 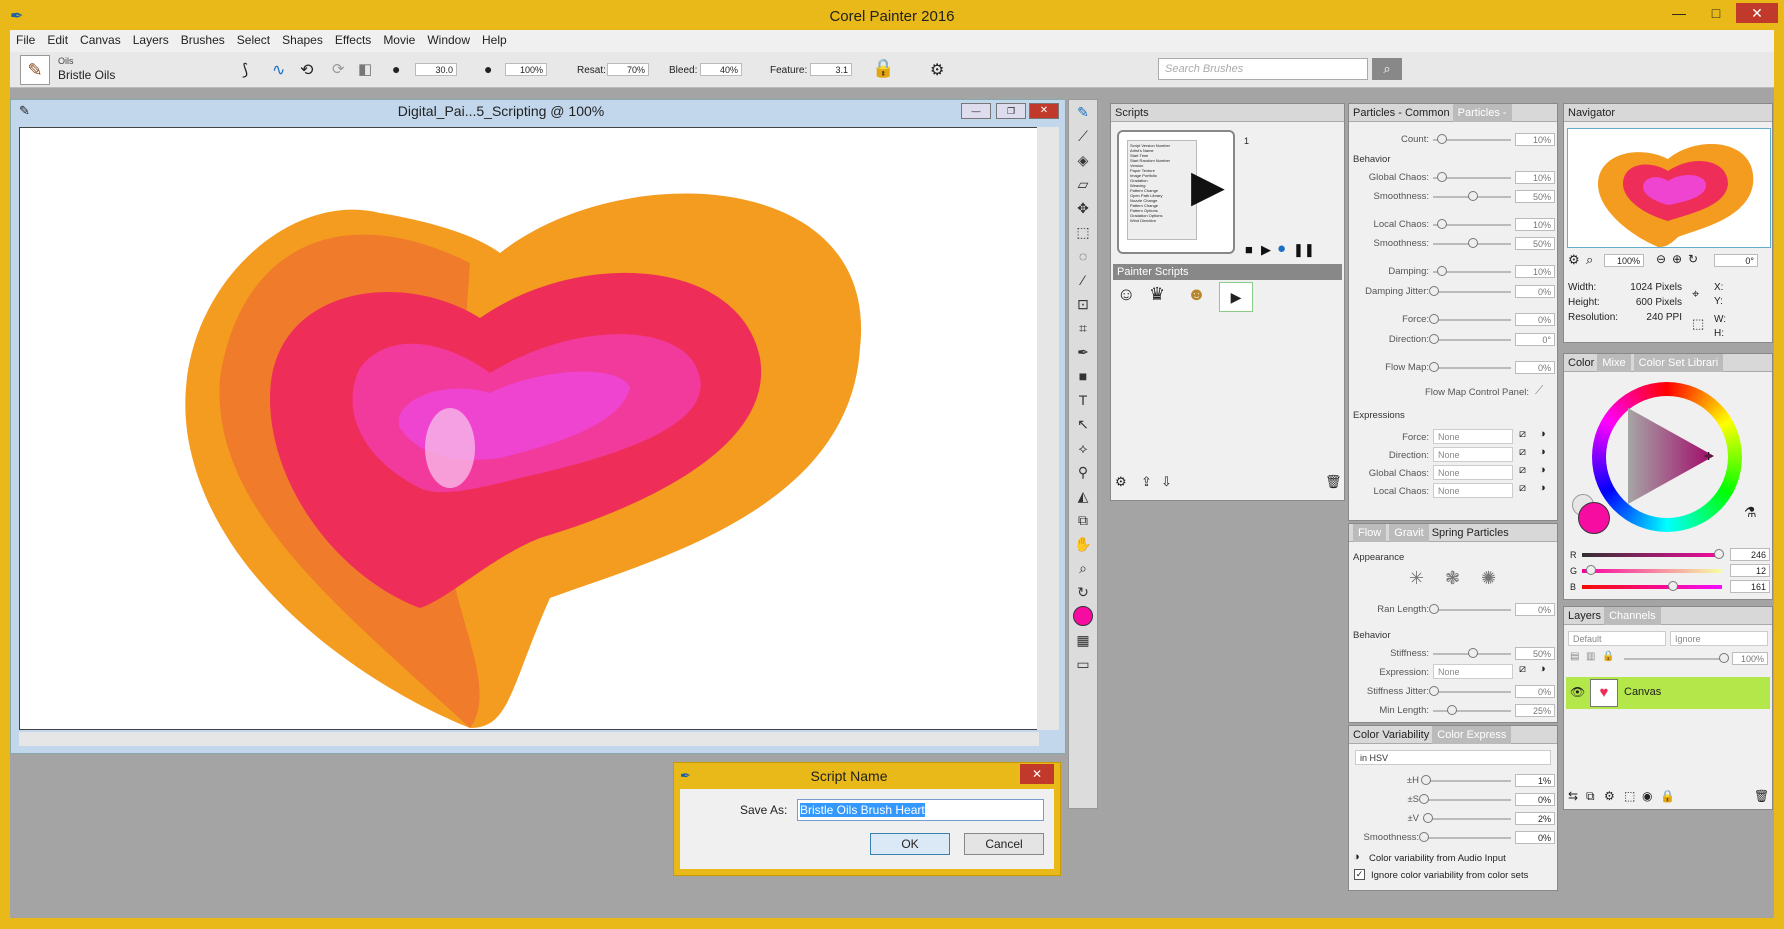 What do you see at coordinates (1472, 711) in the screenshot?
I see `min-length-slider` at bounding box center [1472, 711].